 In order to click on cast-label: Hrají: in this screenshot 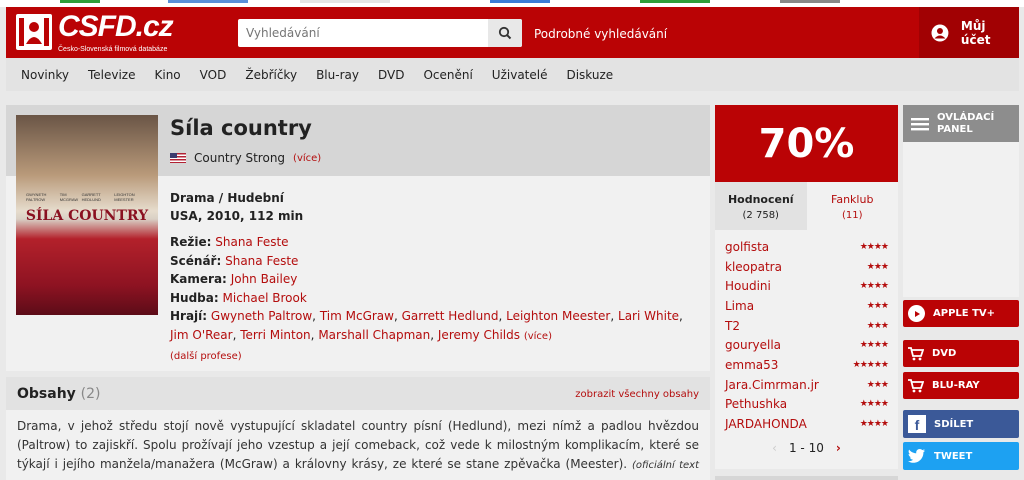, I will do `click(189, 316)`.